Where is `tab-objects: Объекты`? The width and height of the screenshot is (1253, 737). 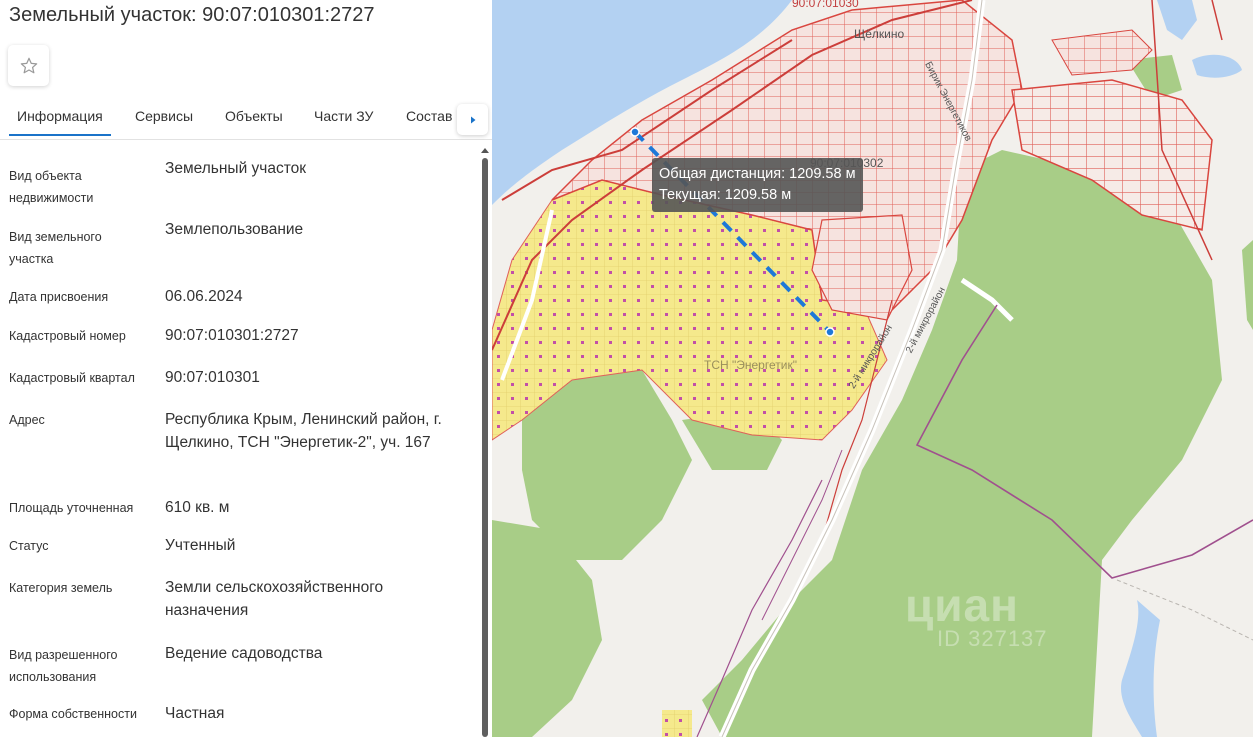
tab-objects: Объекты is located at coordinates (254, 116).